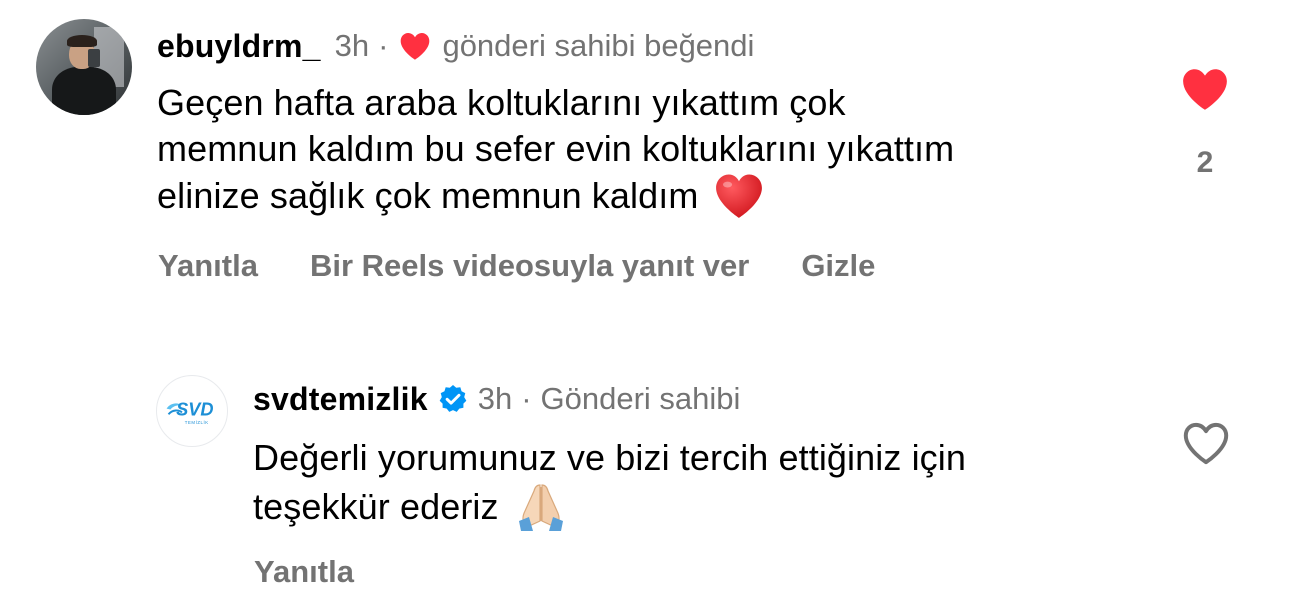  I want to click on avatar-figure-hair, so click(82, 41).